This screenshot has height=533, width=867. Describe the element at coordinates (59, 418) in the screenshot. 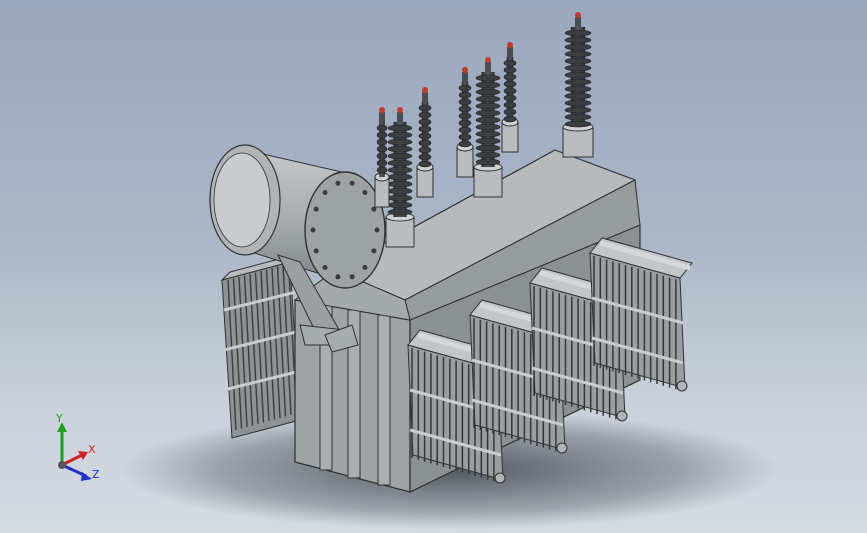

I see `triad-y-label: Y` at that location.